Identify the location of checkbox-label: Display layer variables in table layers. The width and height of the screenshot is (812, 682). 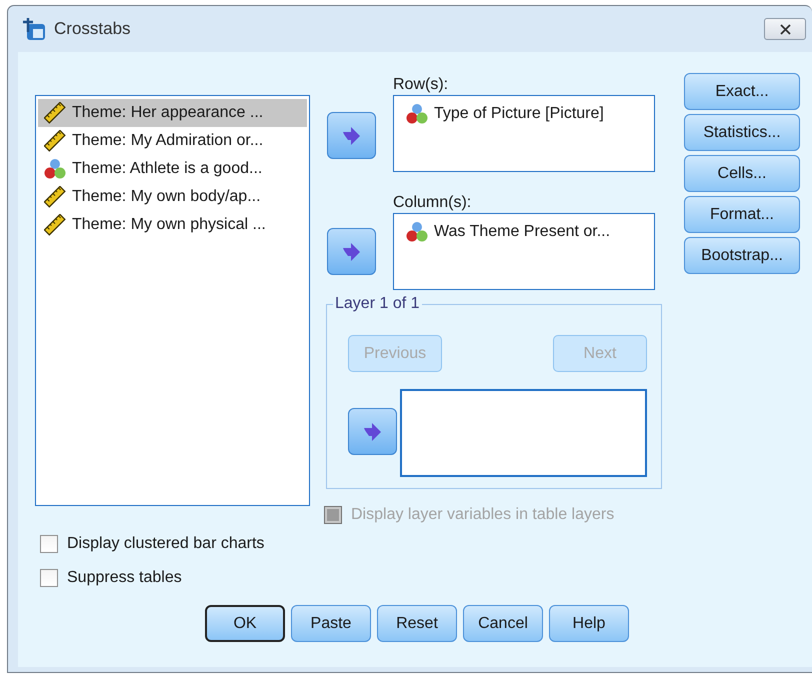
(482, 515).